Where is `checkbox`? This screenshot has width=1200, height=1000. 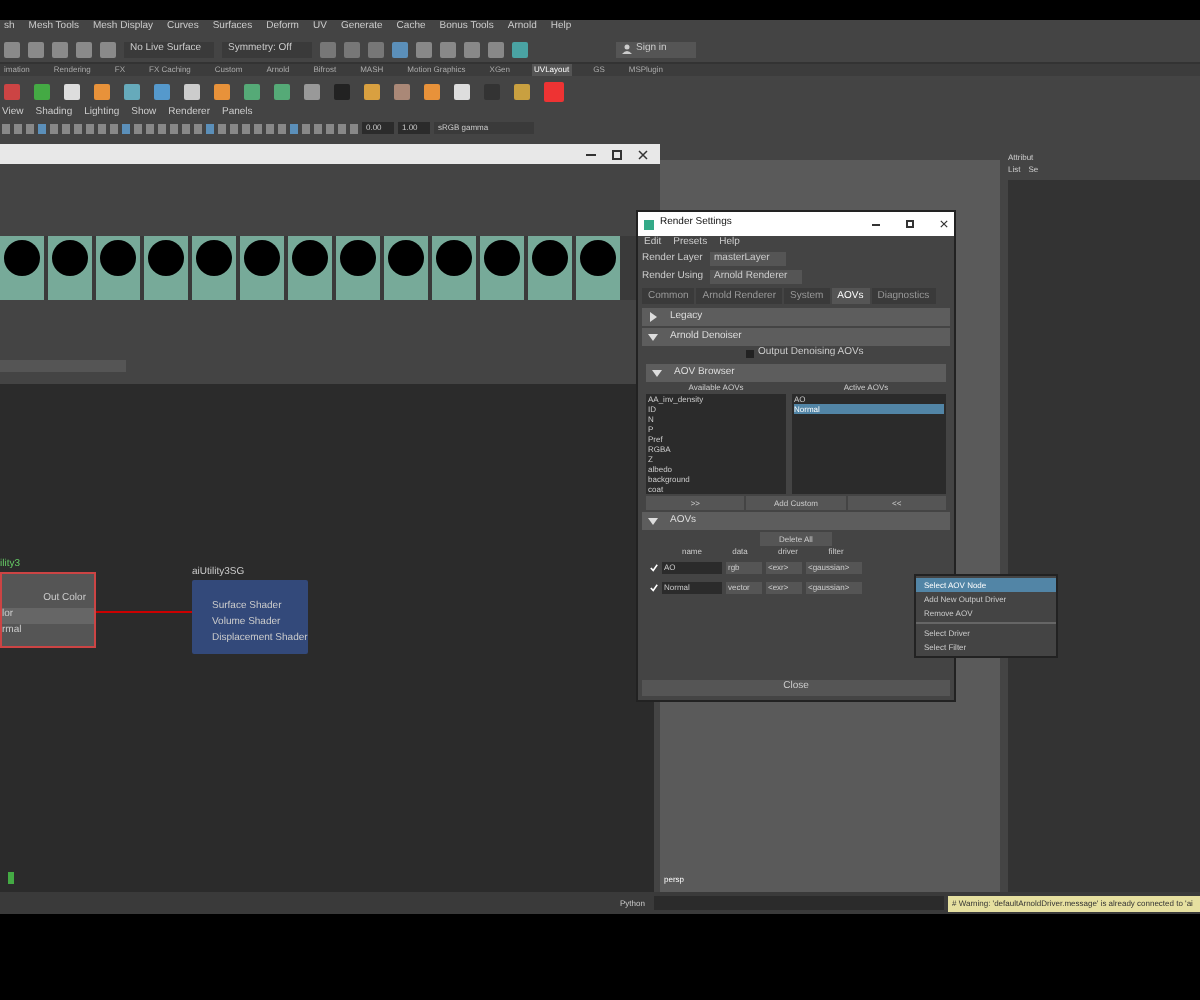 checkbox is located at coordinates (750, 354).